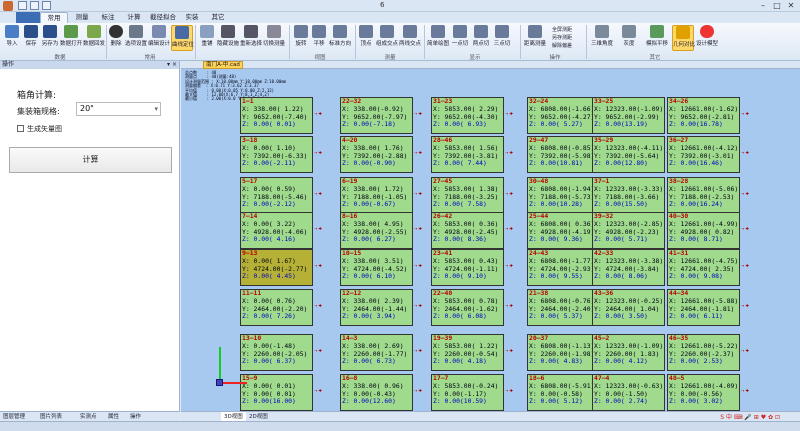 This screenshot has height=431, width=800. I want to click on tab-annotate: 标注, so click(108, 17).